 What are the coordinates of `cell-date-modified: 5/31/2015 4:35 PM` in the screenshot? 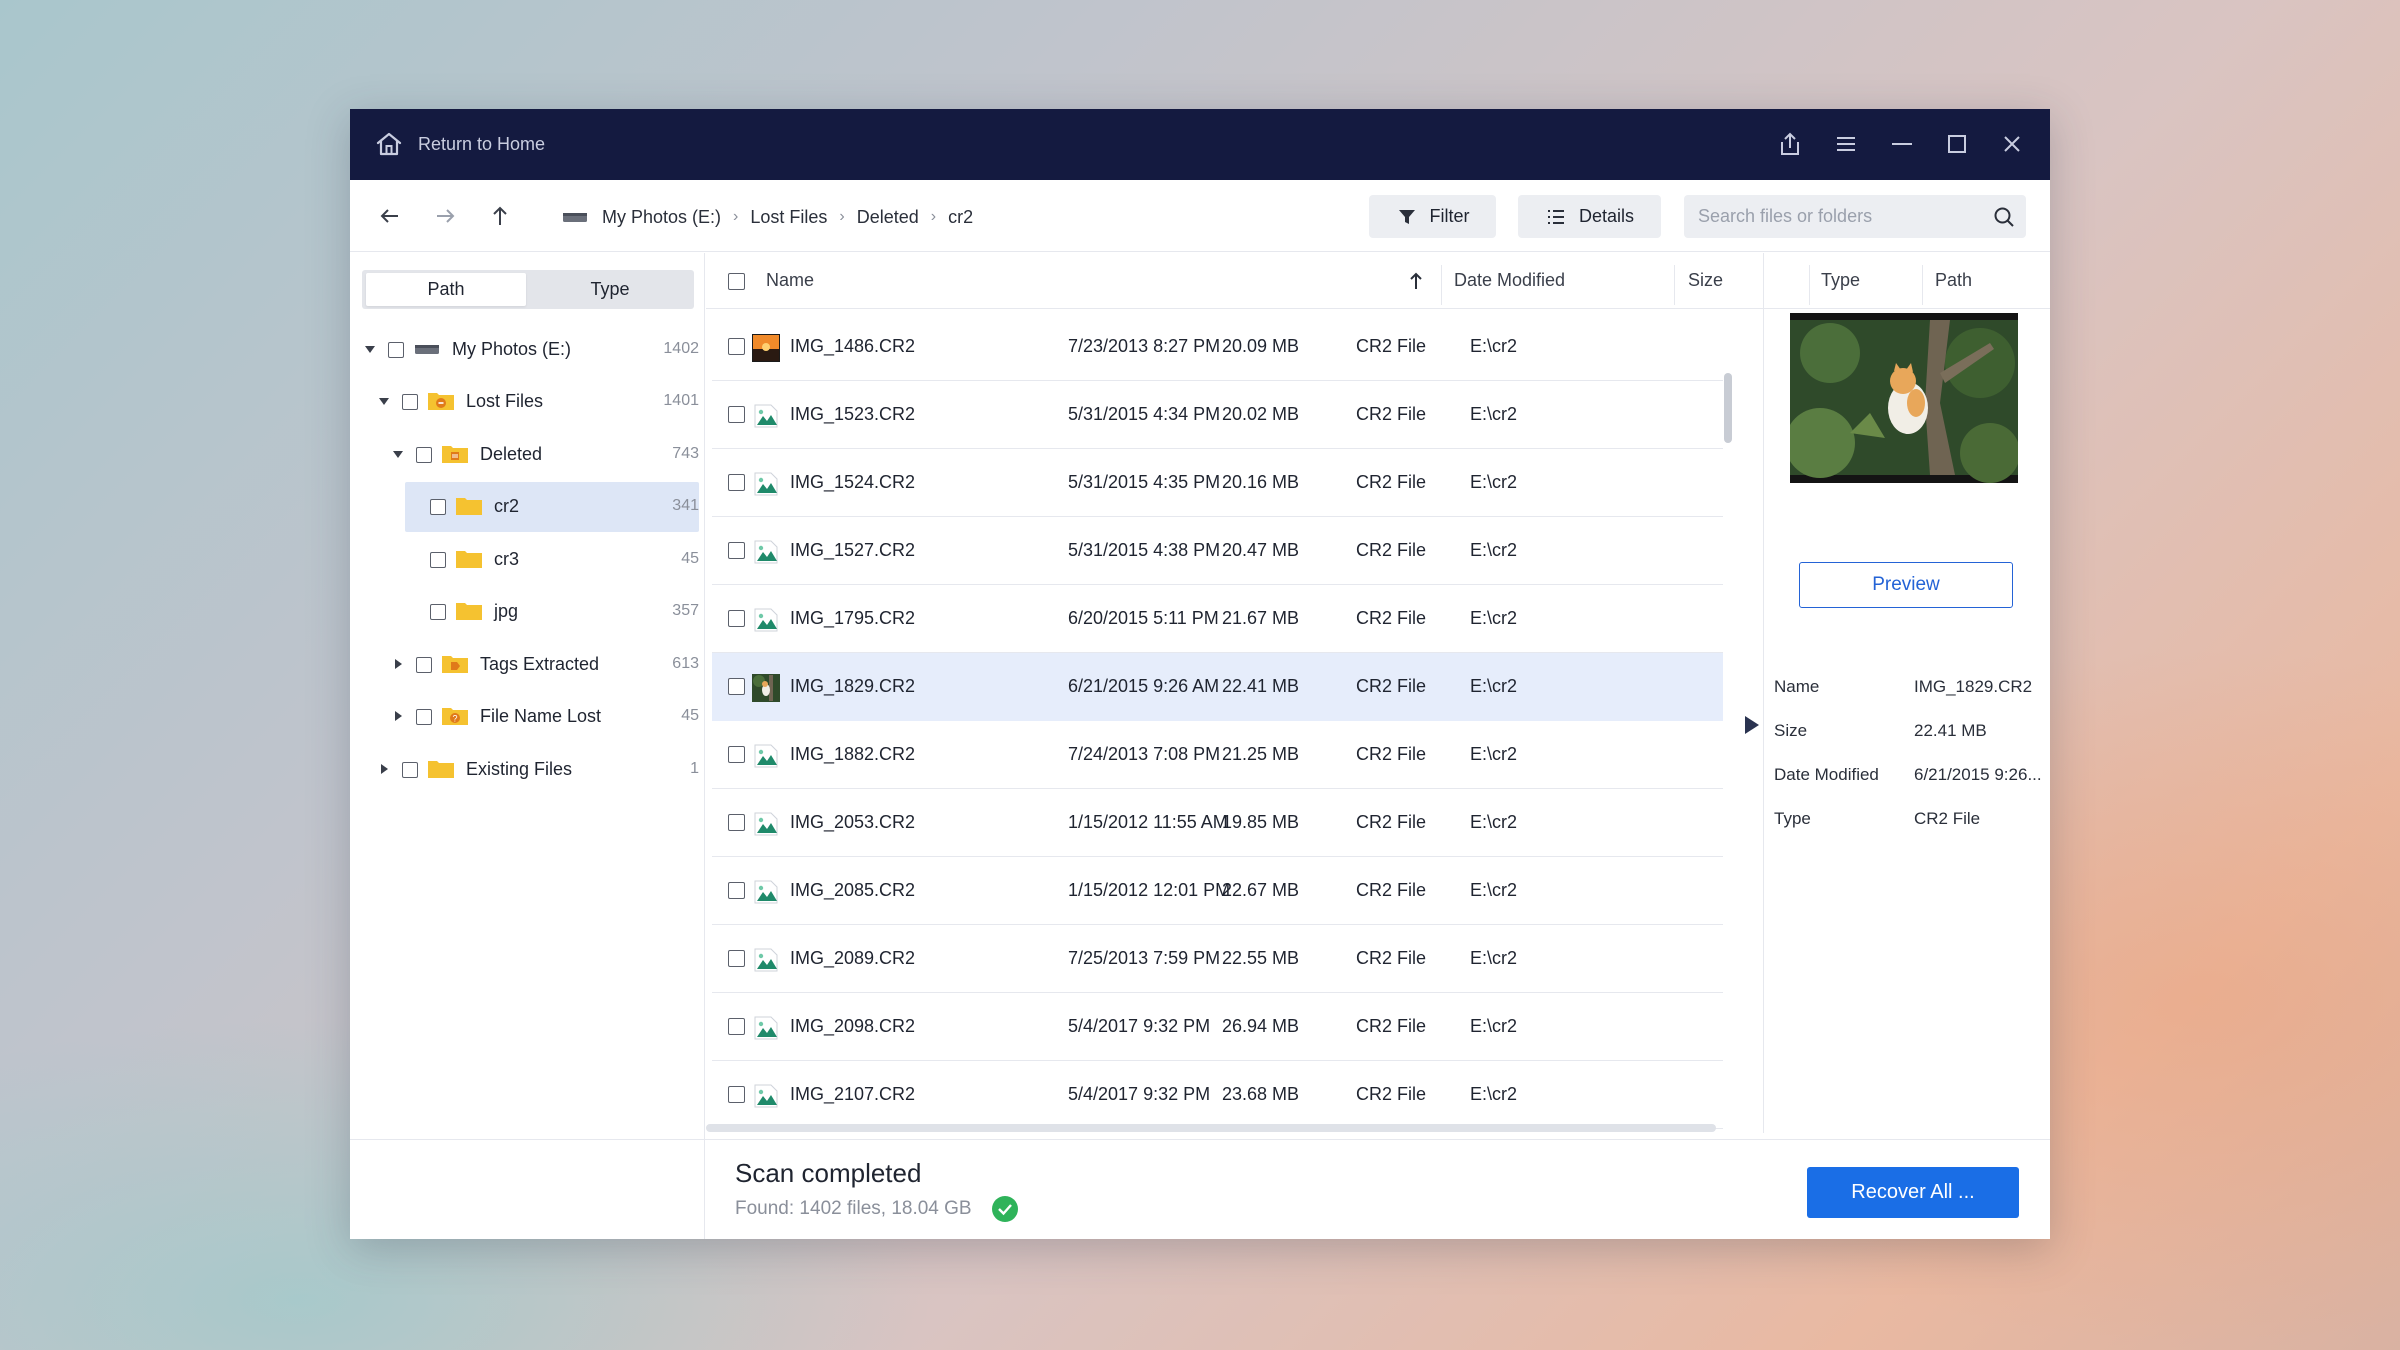 It's located at (1144, 482).